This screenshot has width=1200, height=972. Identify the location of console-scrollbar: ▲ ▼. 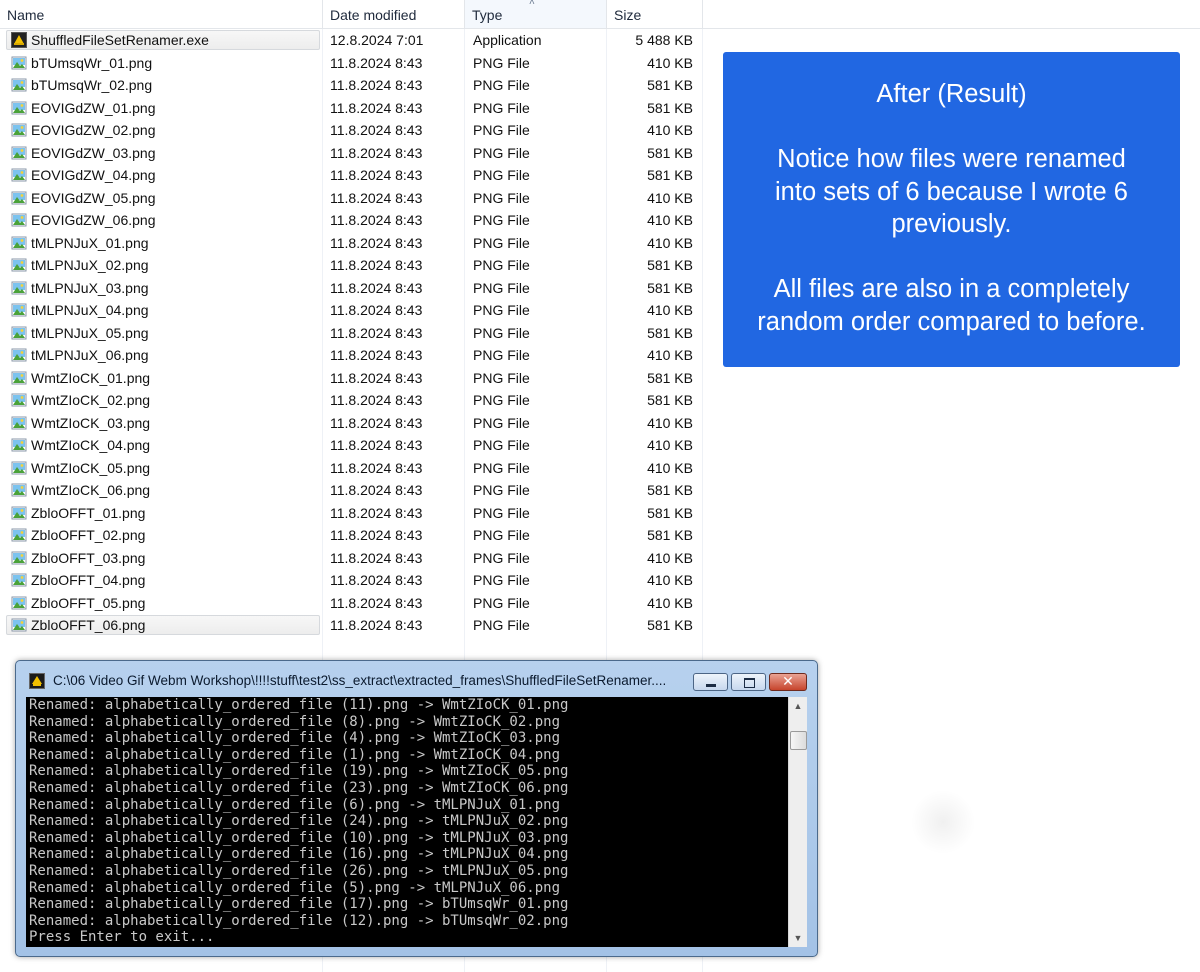
(797, 822).